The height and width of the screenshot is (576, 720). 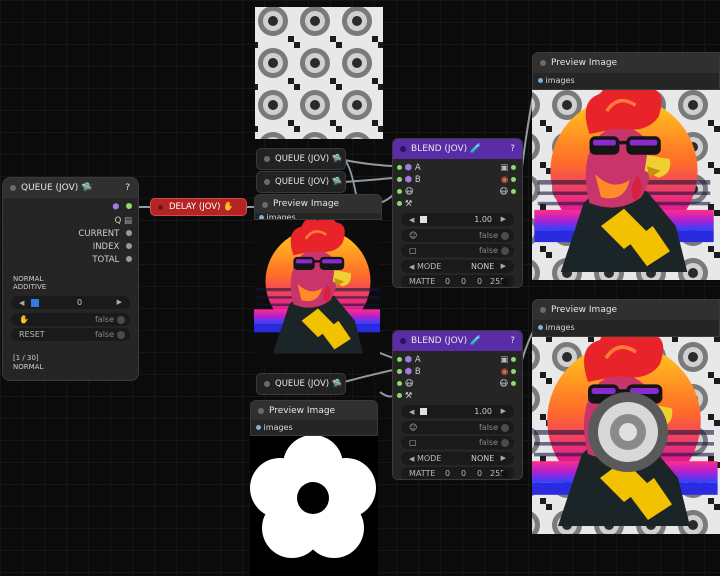 What do you see at coordinates (112, 247) in the screenshot?
I see `output-slot-index: INDEX` at bounding box center [112, 247].